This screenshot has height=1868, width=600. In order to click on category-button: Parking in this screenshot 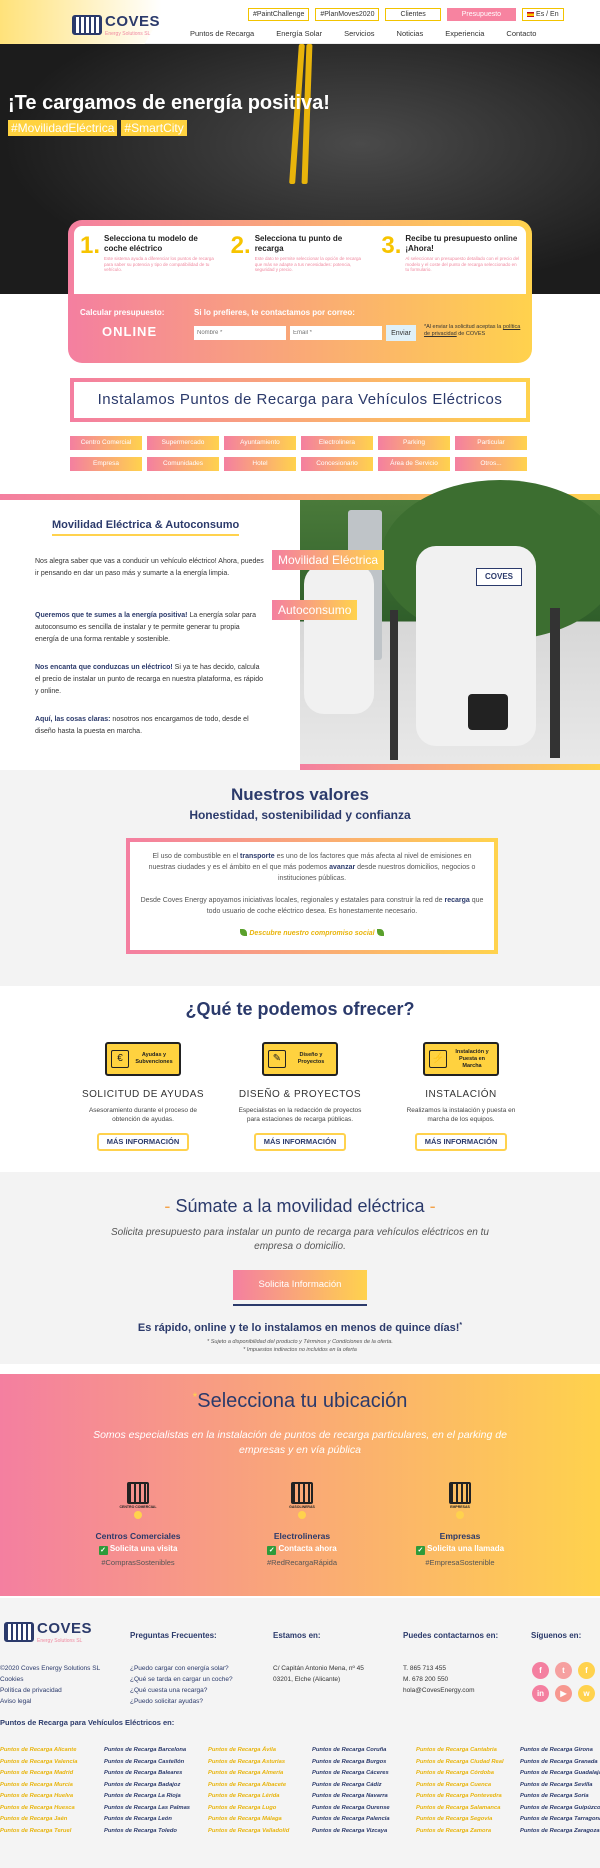, I will do `click(414, 443)`.